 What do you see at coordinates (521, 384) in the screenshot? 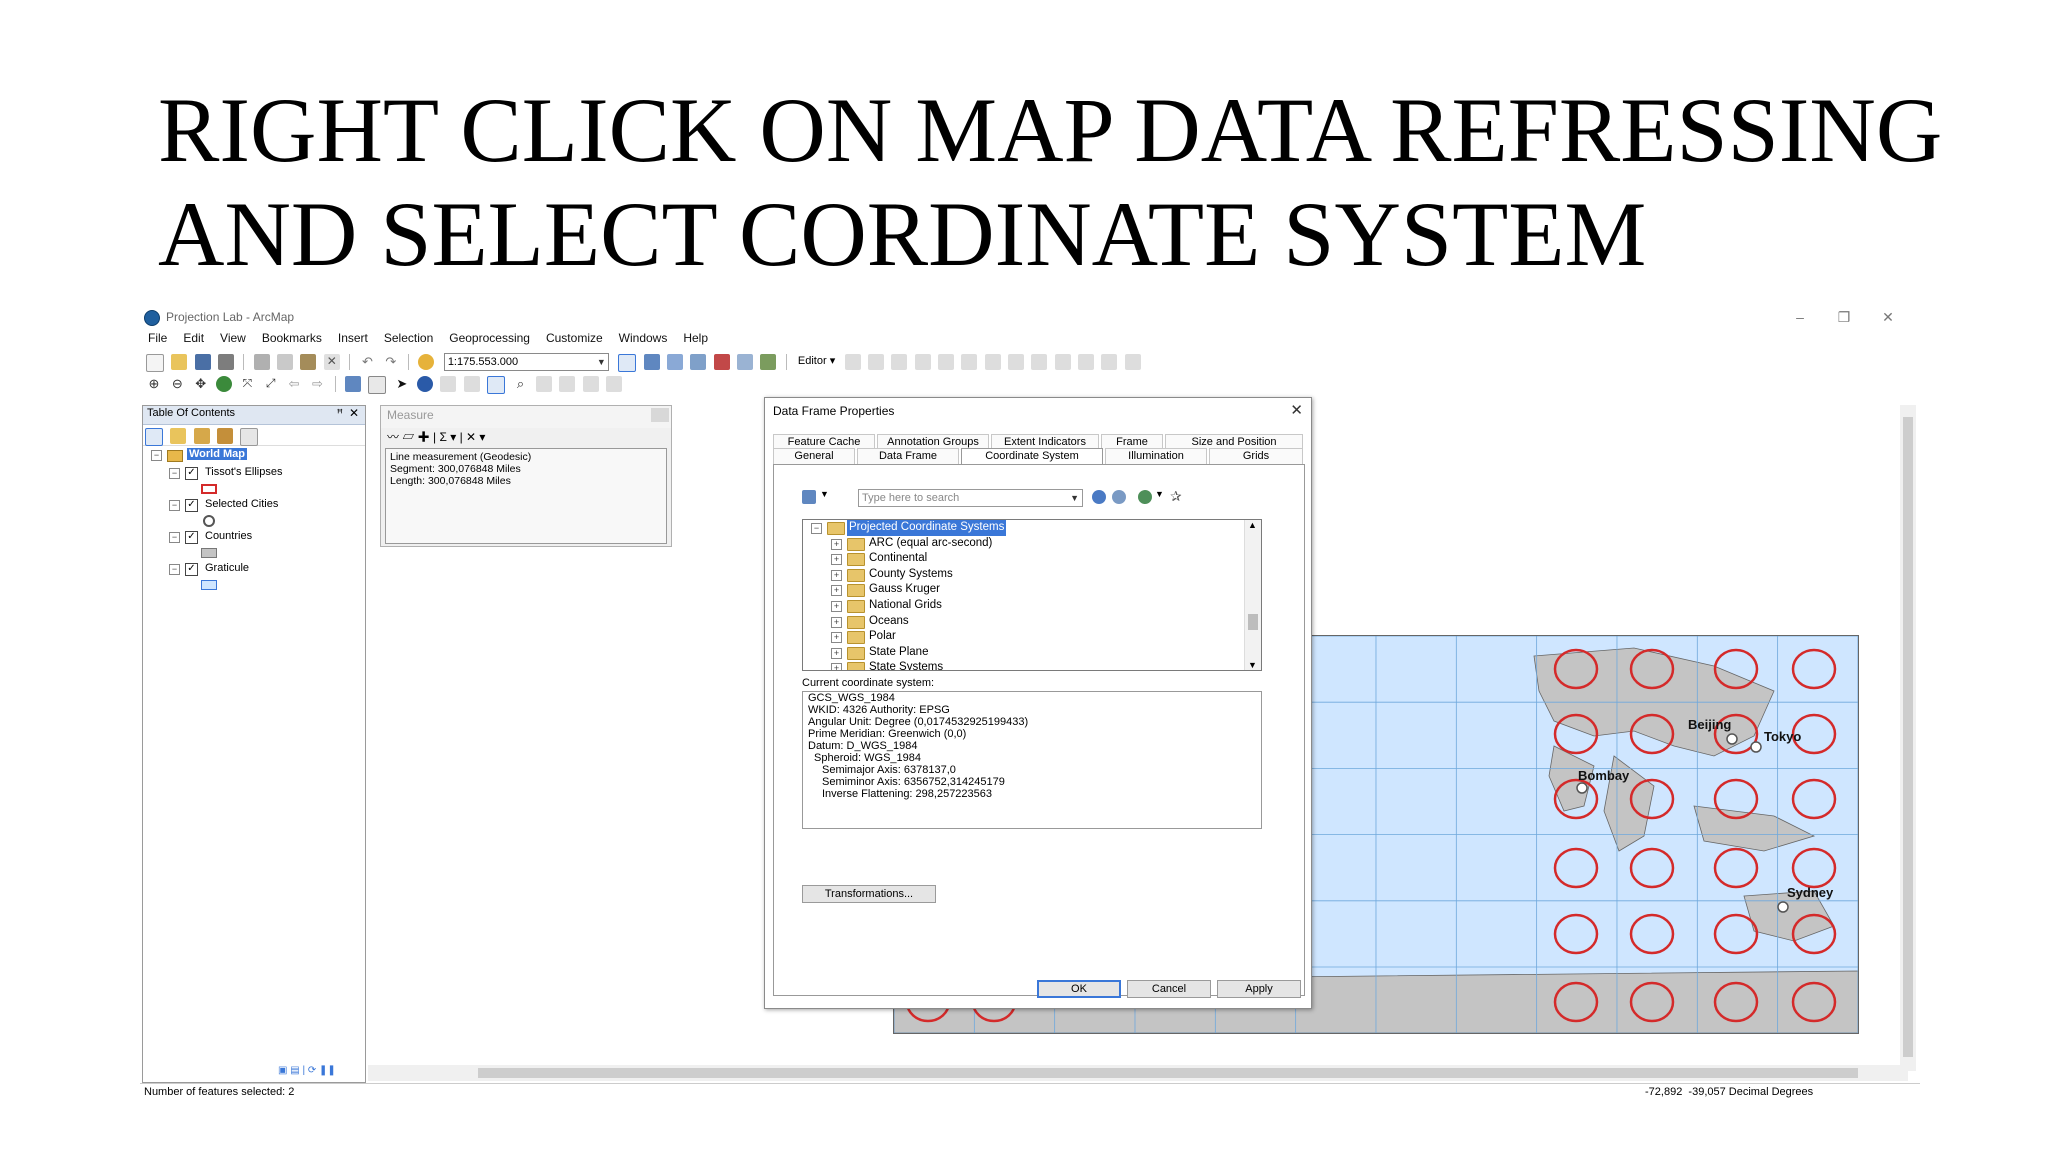
I see `find-icon: ⌕` at bounding box center [521, 384].